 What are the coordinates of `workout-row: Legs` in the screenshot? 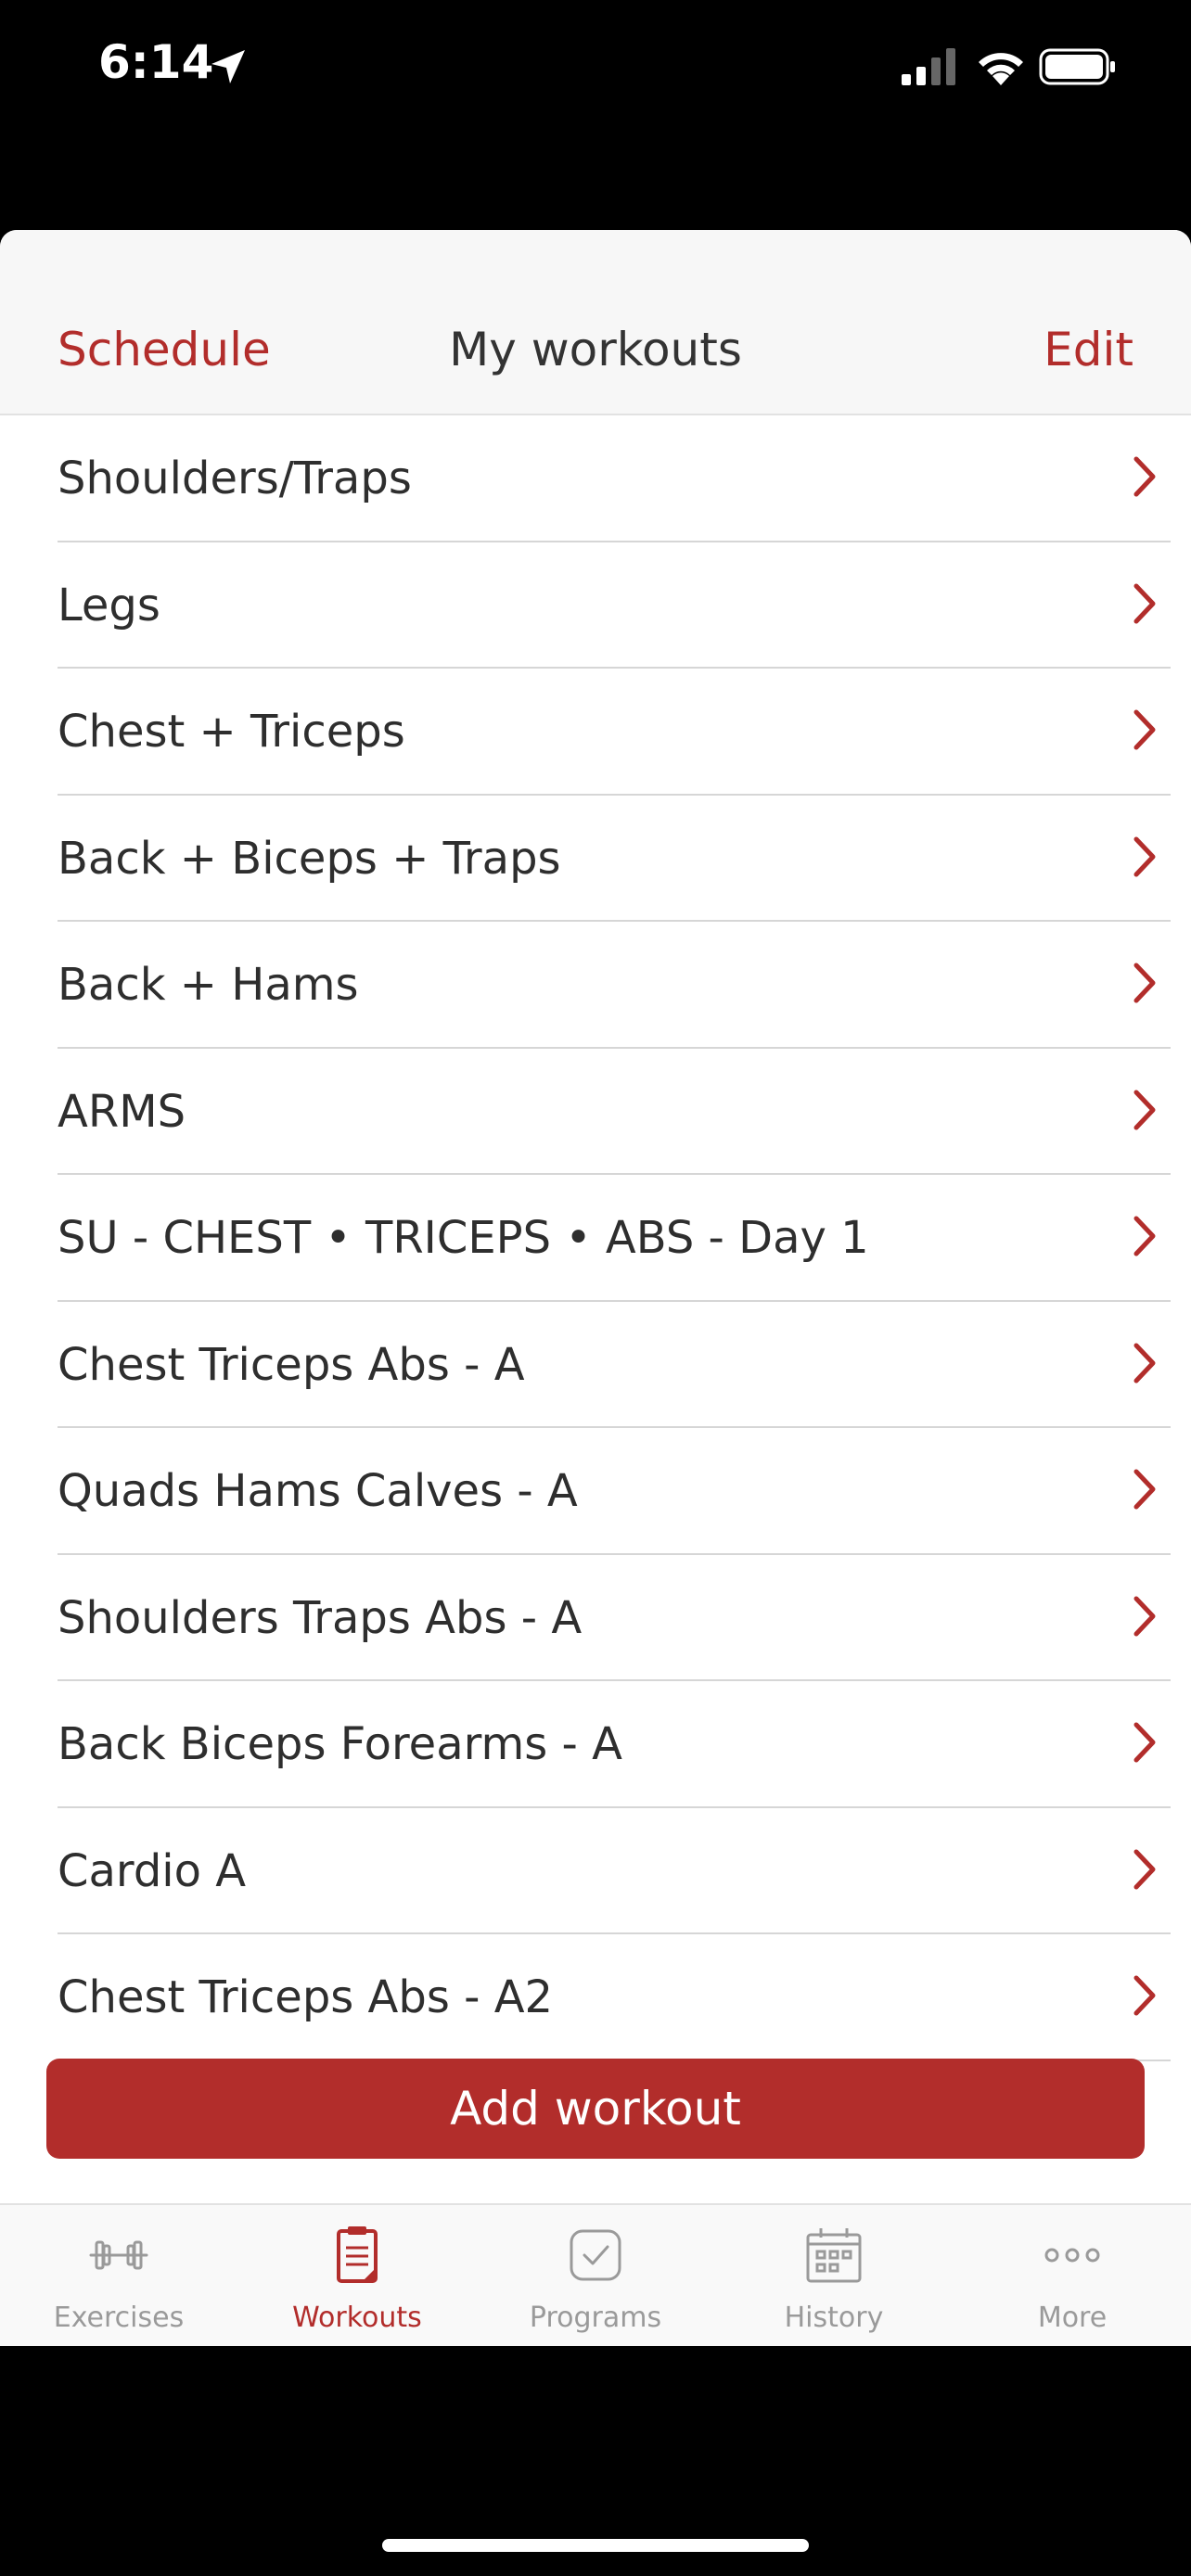 It's located at (614, 605).